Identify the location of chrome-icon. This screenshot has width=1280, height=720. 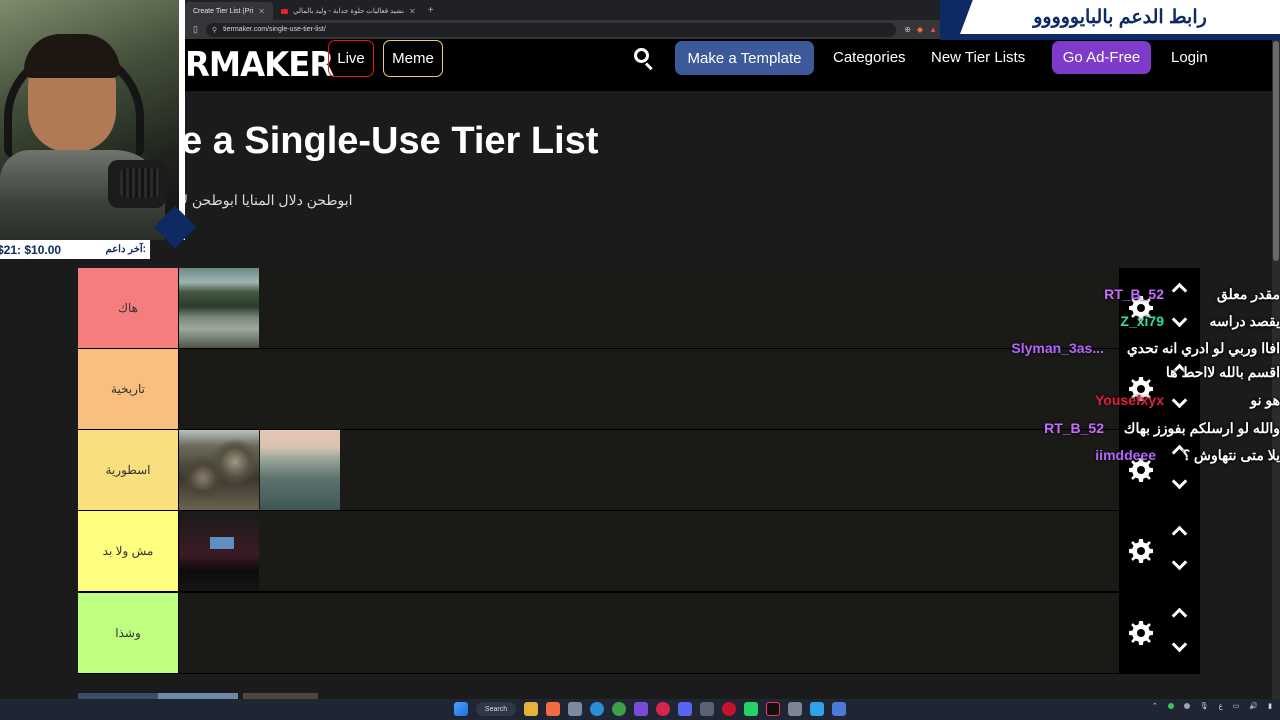
(619, 709).